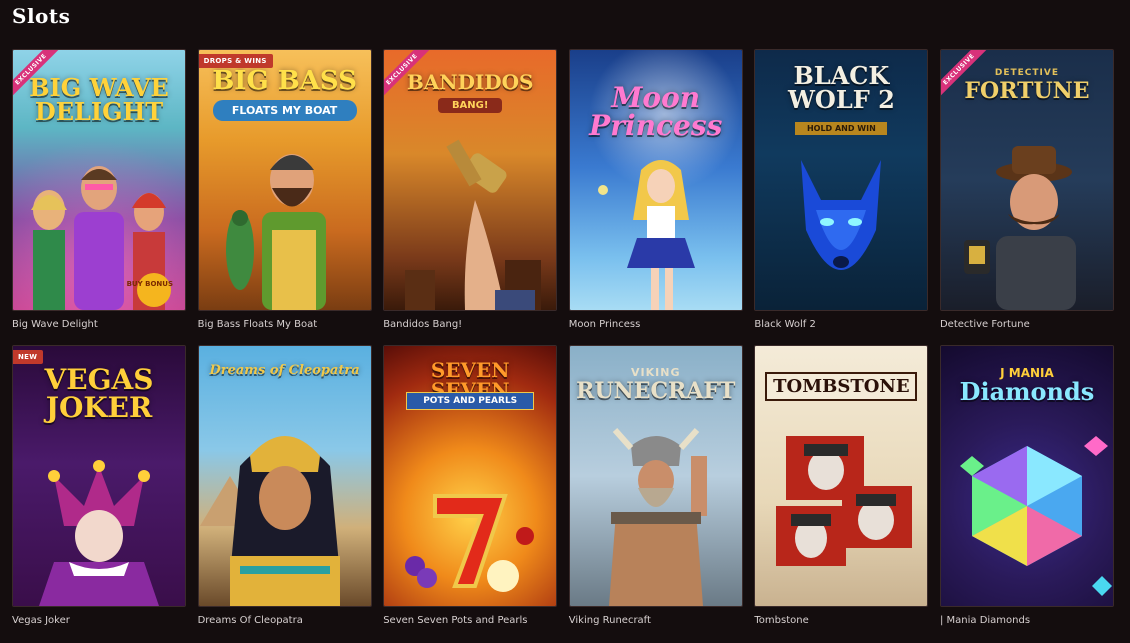  Describe the element at coordinates (1019, 228) in the screenshot. I see `detective-illustration` at that location.